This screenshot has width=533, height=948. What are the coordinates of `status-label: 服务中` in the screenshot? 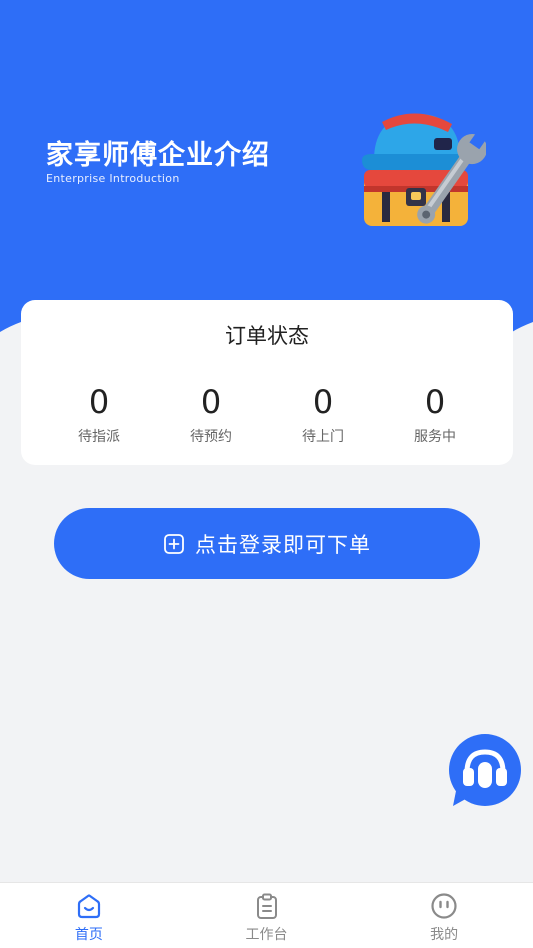 It's located at (435, 437).